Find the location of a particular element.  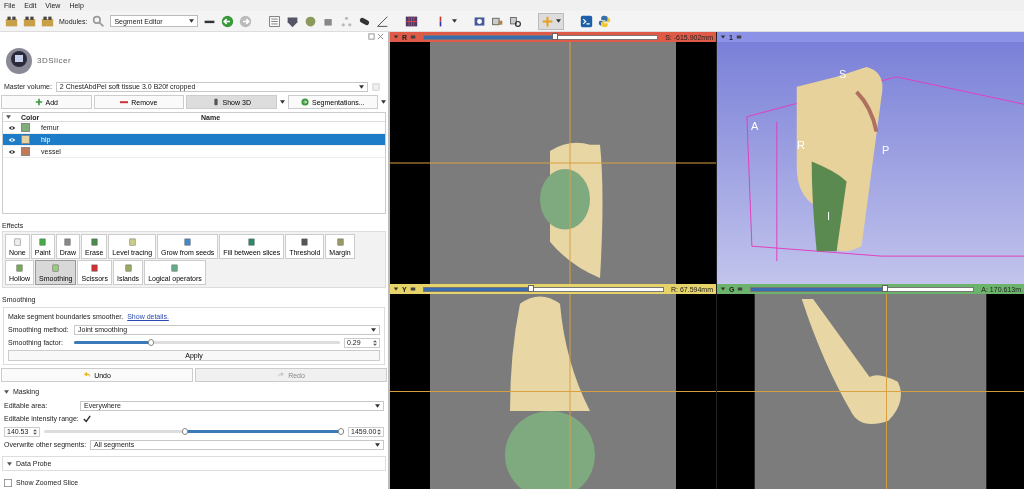

shield-icon is located at coordinates (293, 21).